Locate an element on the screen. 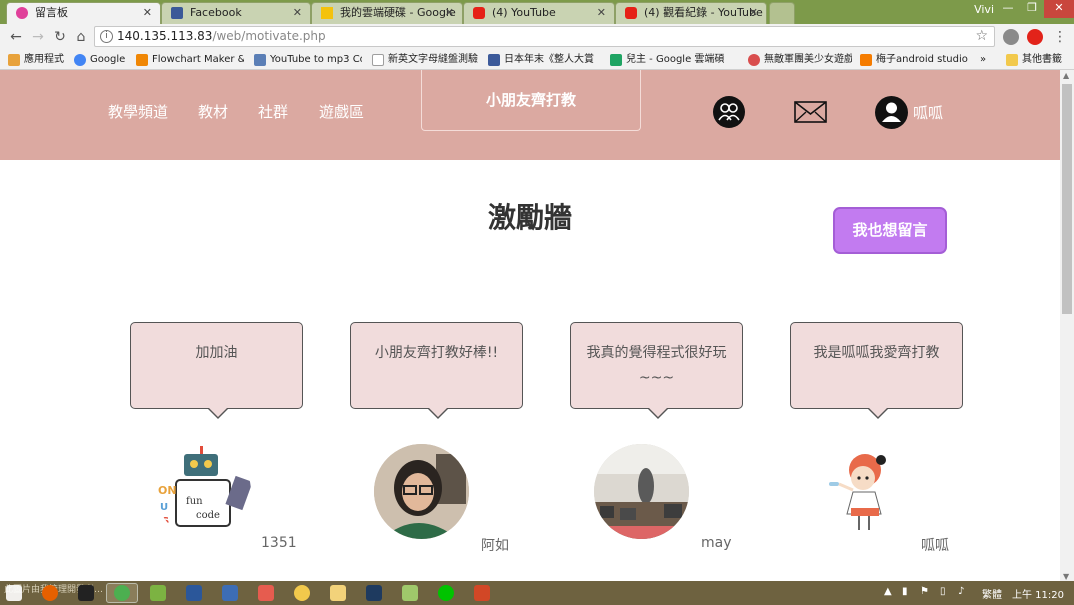  leave-message-button: 我也想留言 is located at coordinates (890, 230).